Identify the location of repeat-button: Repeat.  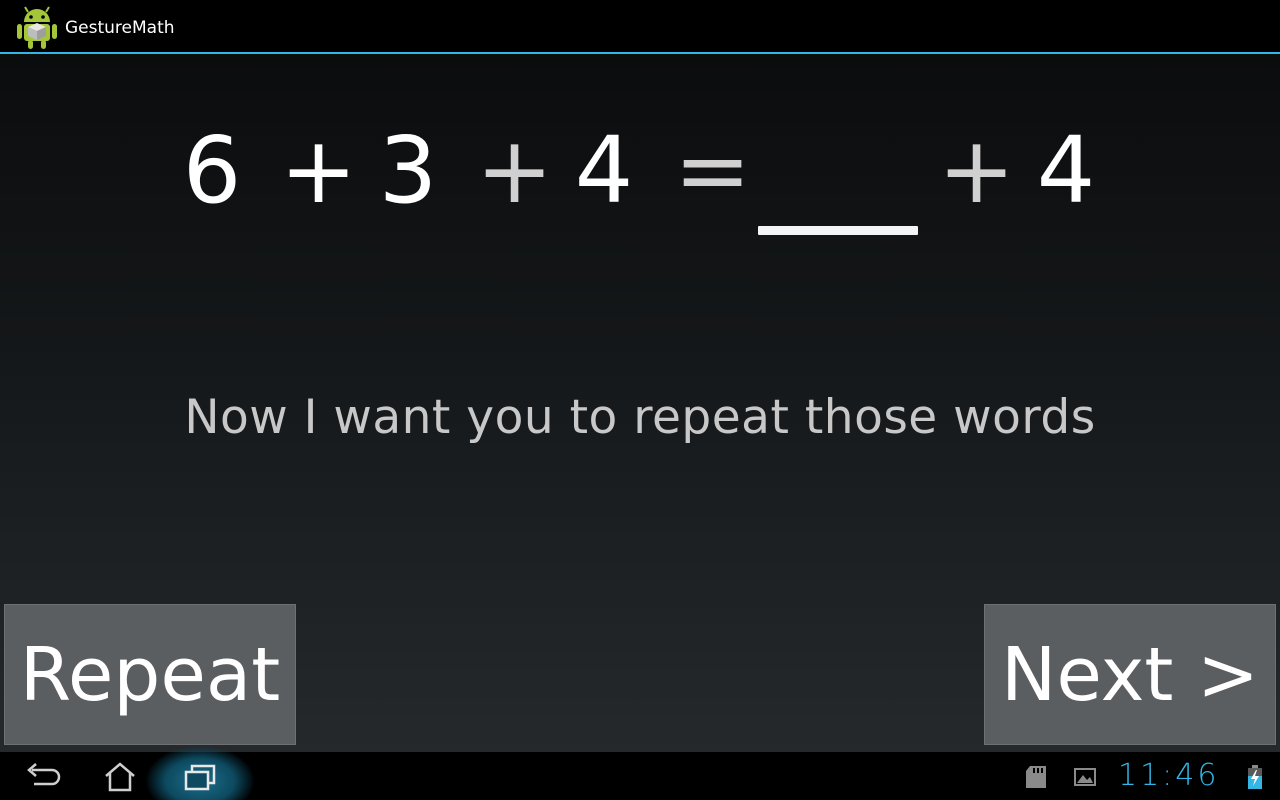
(150, 674).